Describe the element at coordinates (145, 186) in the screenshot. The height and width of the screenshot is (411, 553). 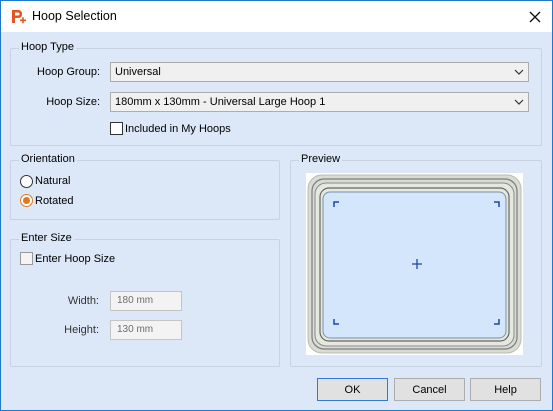
I see `orientation-group: Orientation` at that location.